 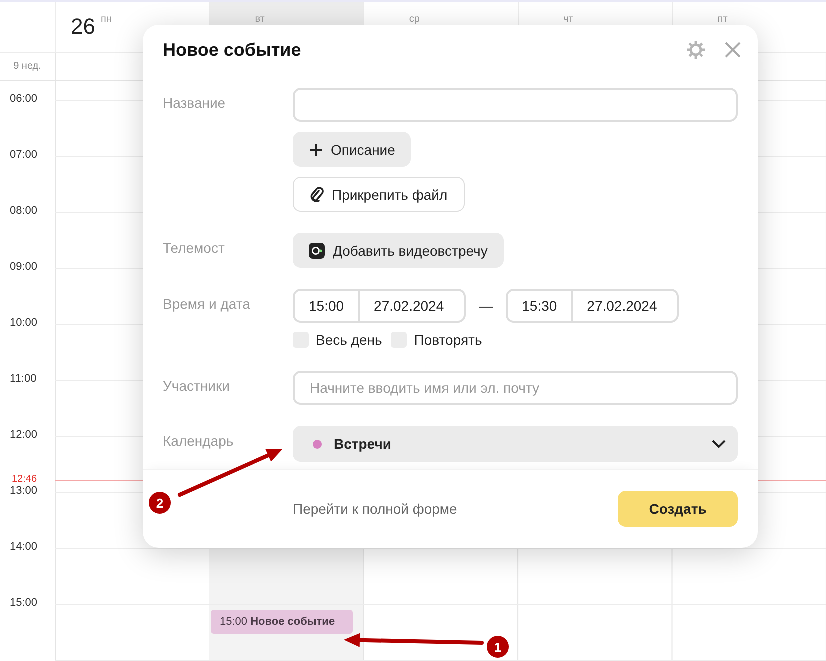 I want to click on attach-file-button: Прикрепить файл, so click(x=379, y=194).